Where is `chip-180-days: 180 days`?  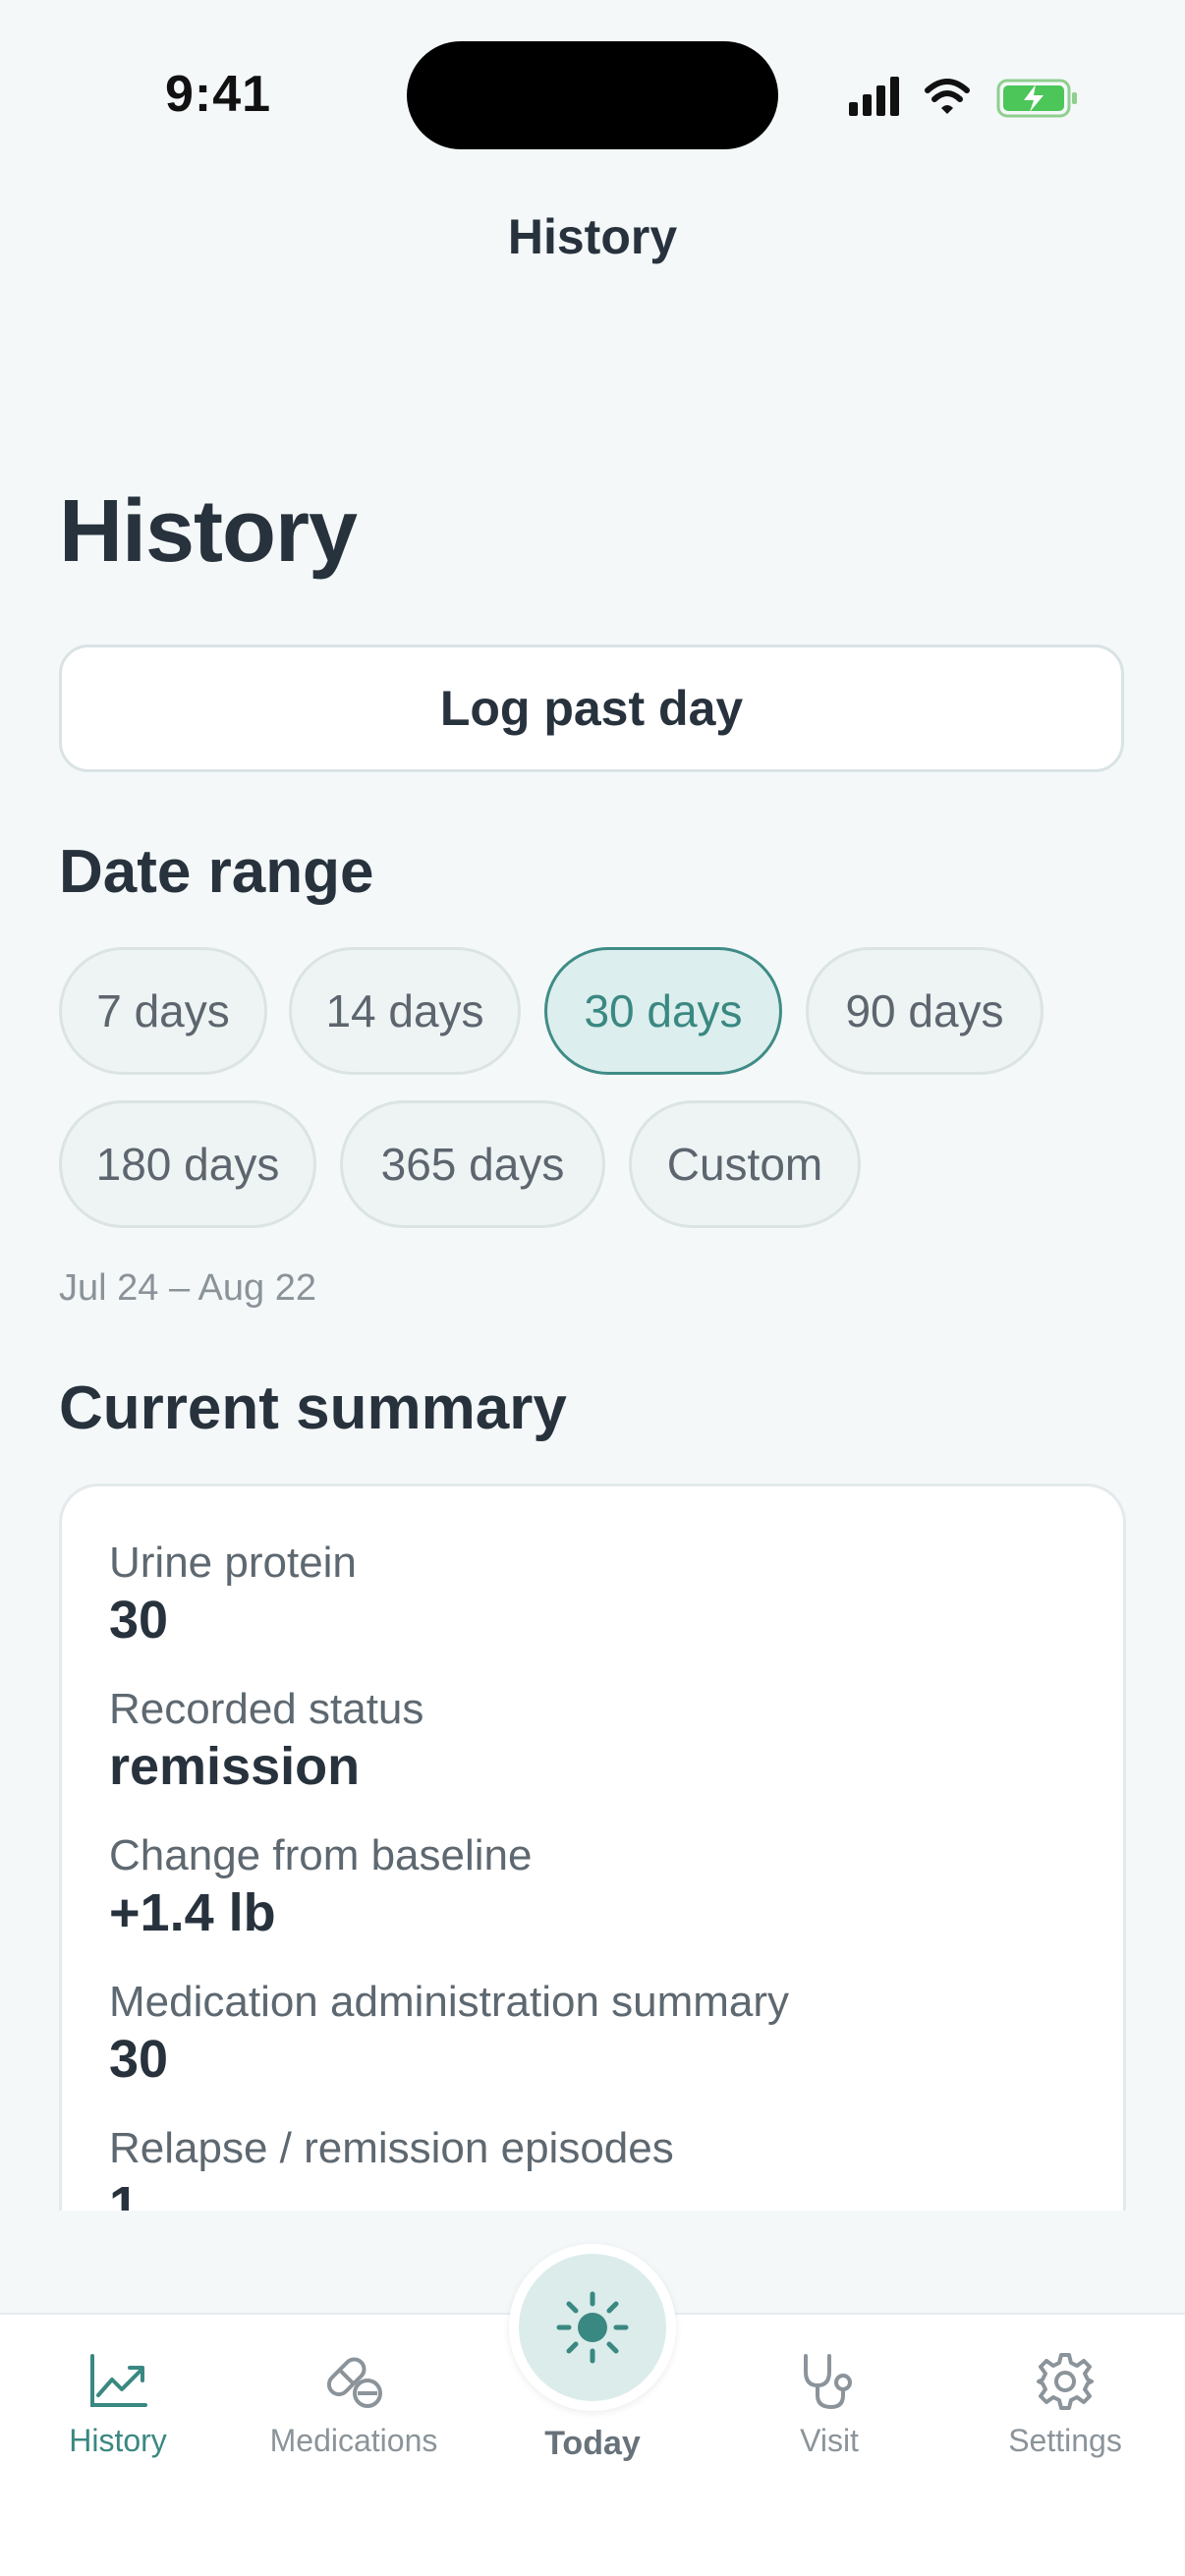 chip-180-days: 180 days is located at coordinates (187, 1164).